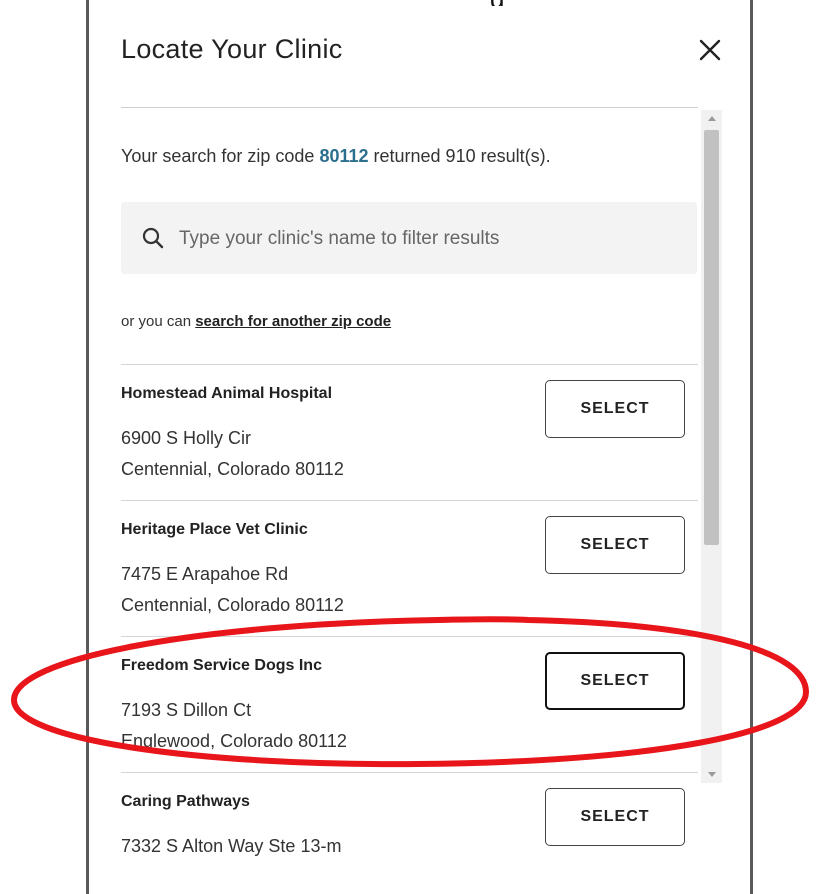 This screenshot has width=817, height=894. Describe the element at coordinates (205, 574) in the screenshot. I see `clinic-street-address: 7475 E Arapahoe Rd` at that location.